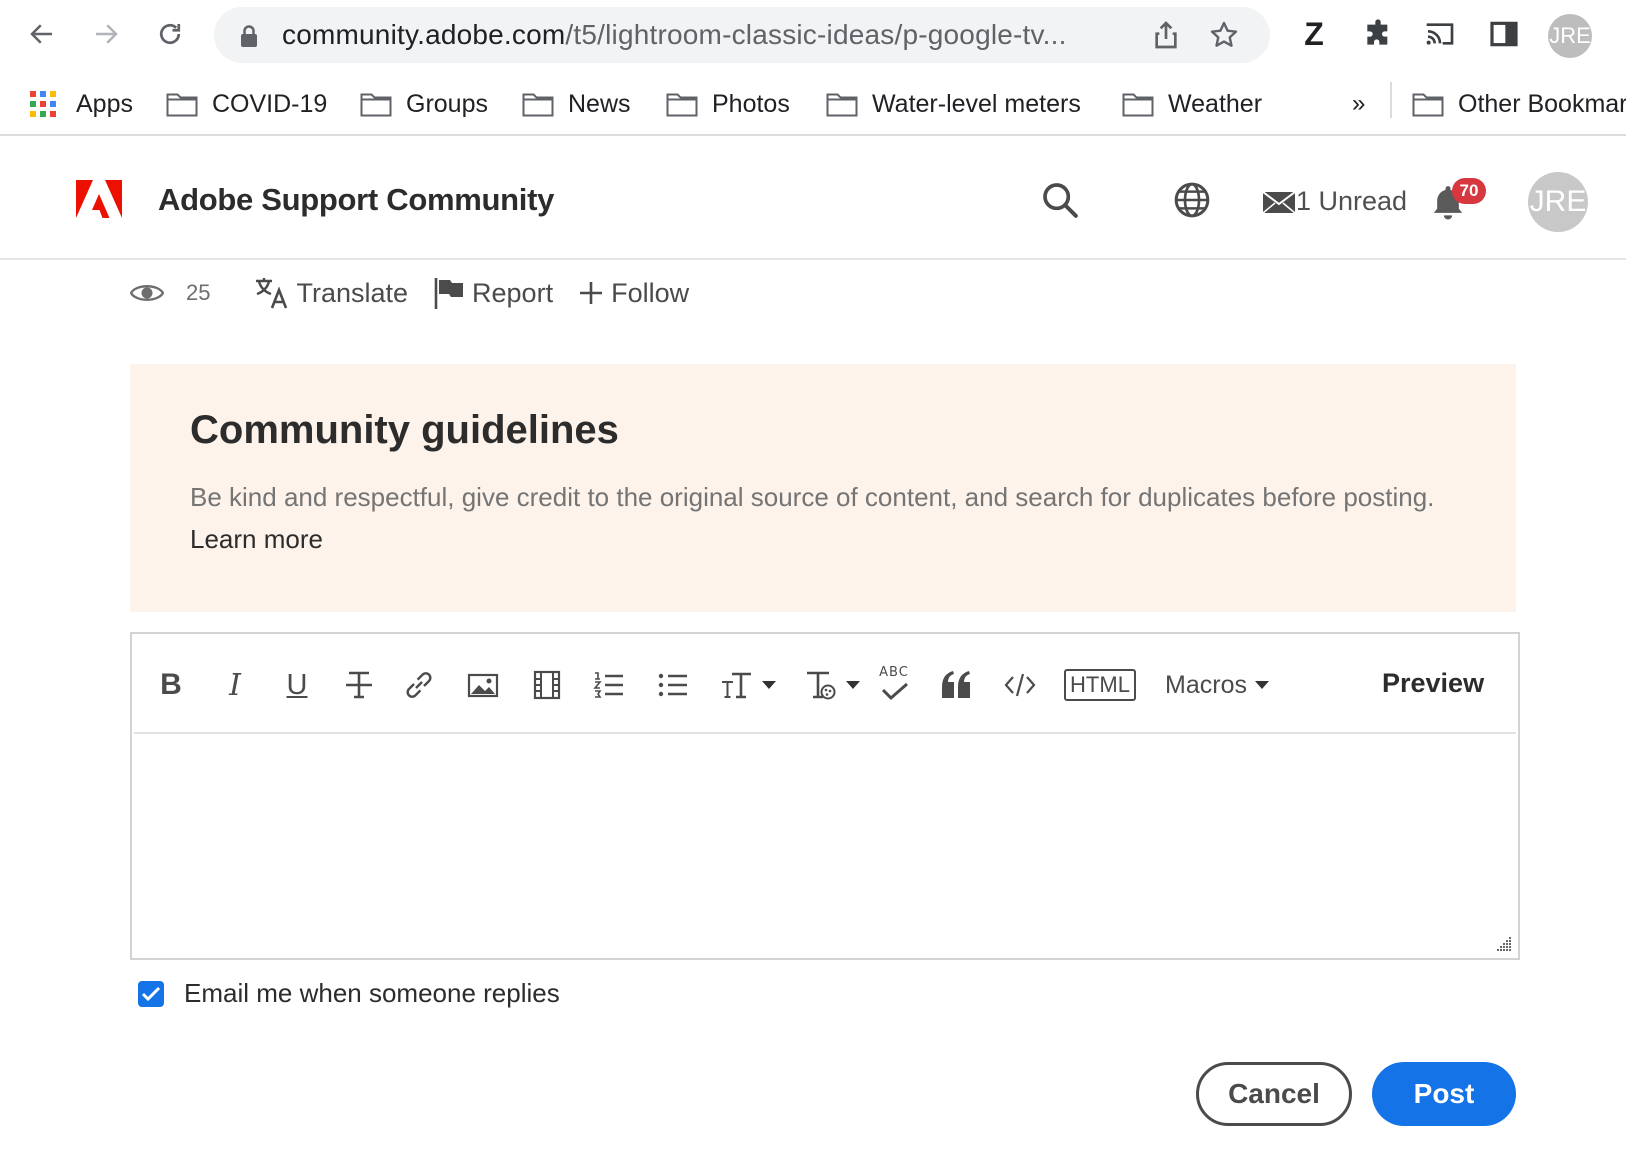 This screenshot has height=1166, width=1626. I want to click on italic-icon: I, so click(235, 685).